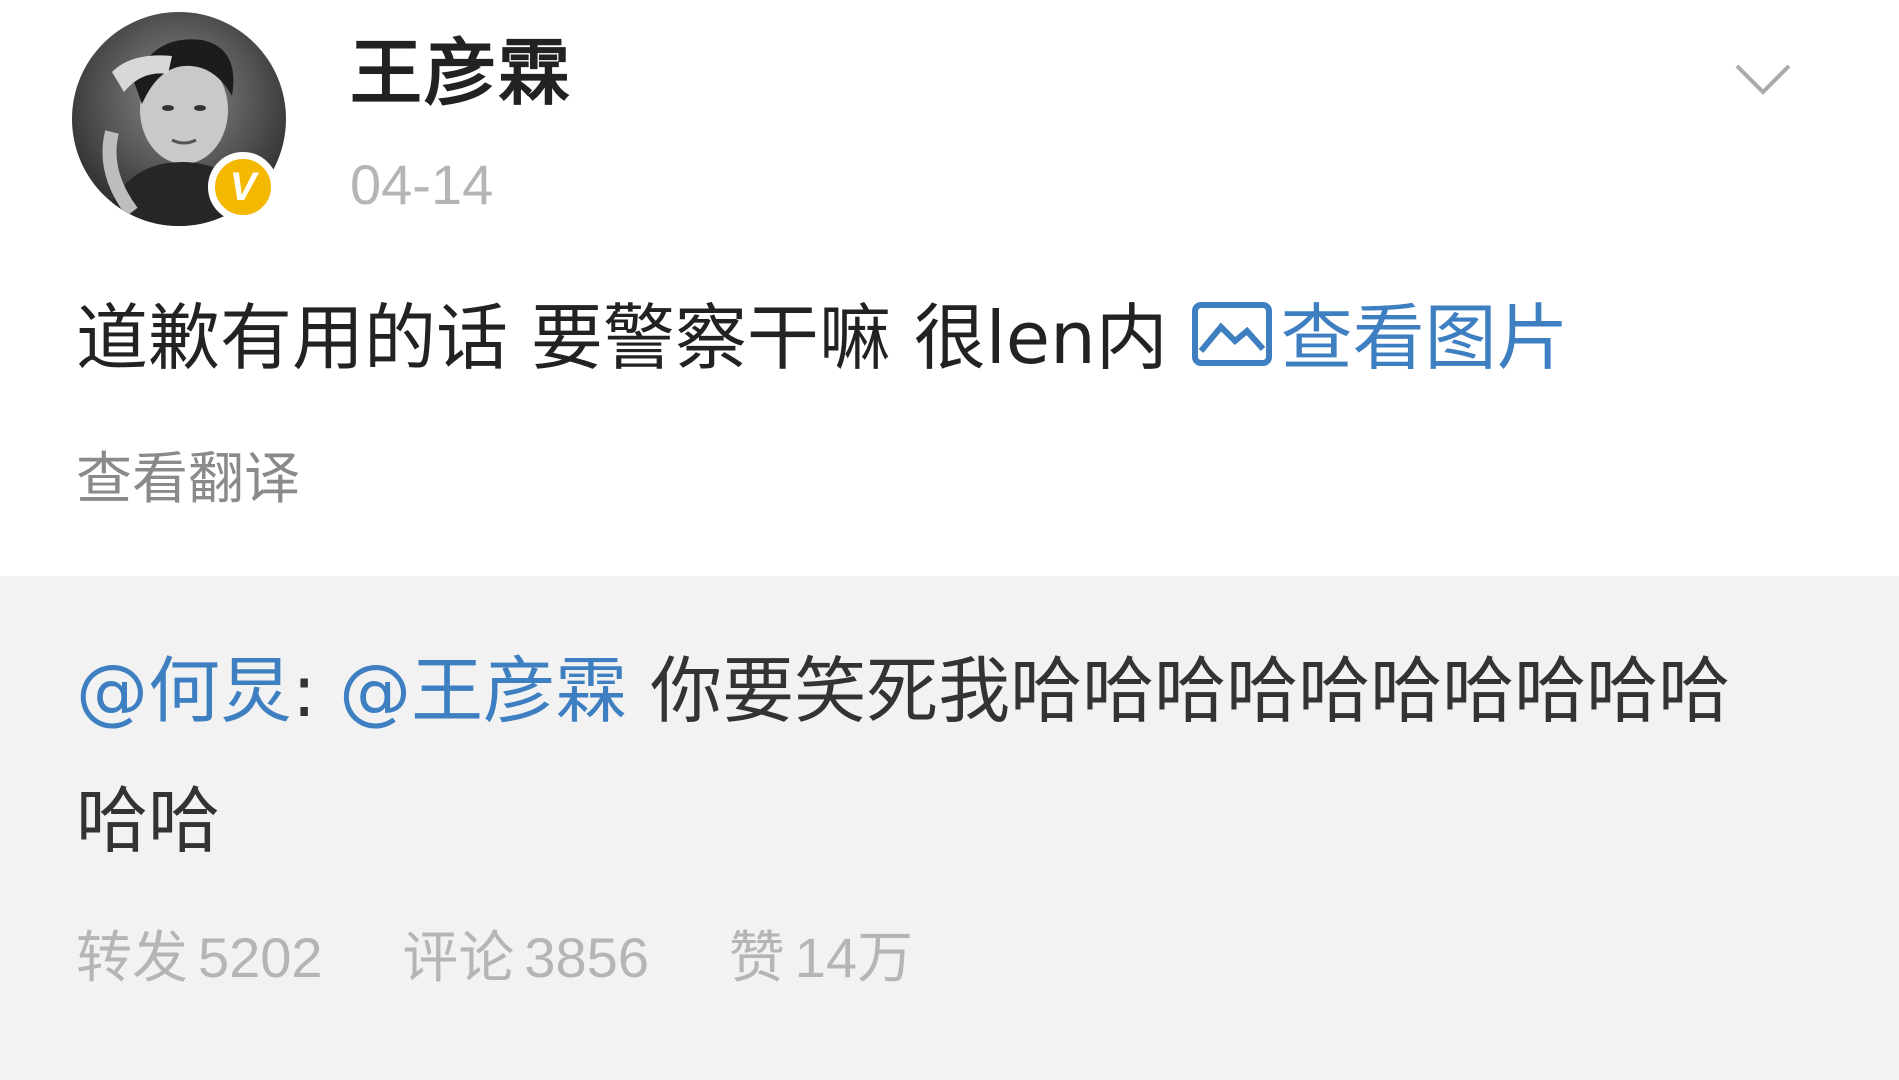 The image size is (1899, 1080). What do you see at coordinates (586, 957) in the screenshot?
I see `comment-count: 3856` at bounding box center [586, 957].